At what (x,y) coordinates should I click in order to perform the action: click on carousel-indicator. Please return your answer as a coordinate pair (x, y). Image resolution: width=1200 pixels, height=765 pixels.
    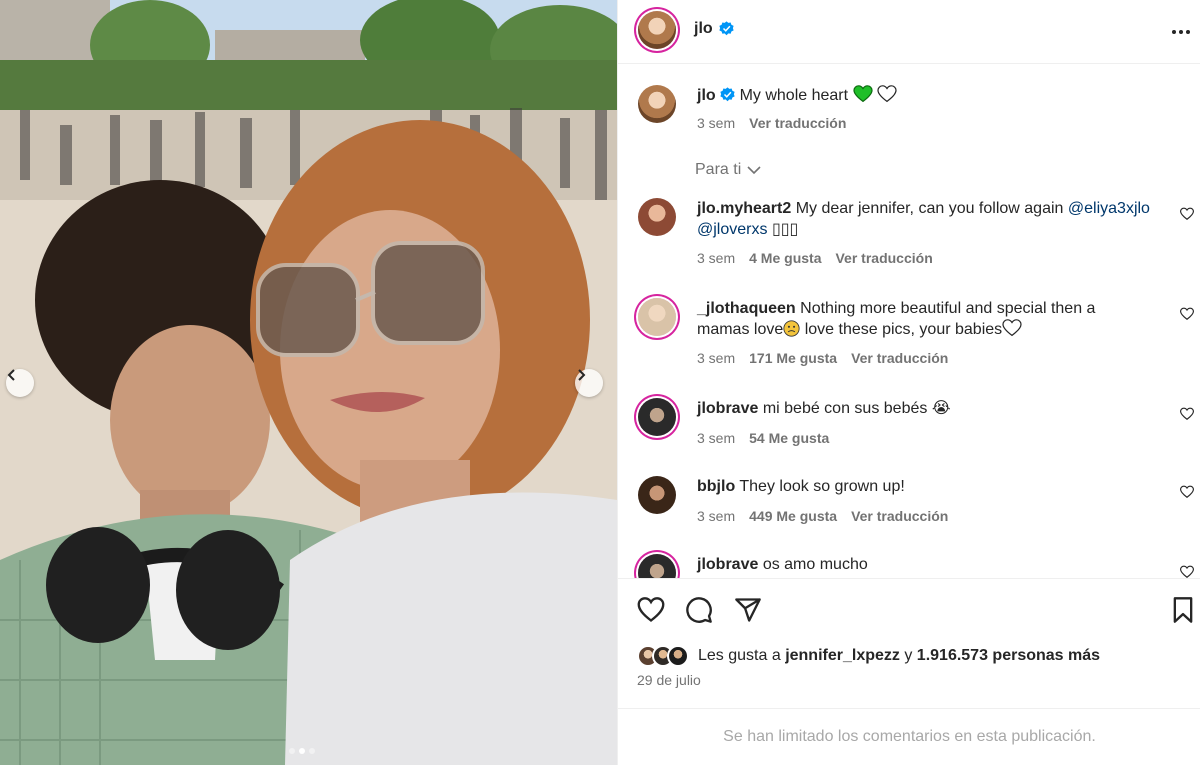
    Looking at the image, I should click on (302, 751).